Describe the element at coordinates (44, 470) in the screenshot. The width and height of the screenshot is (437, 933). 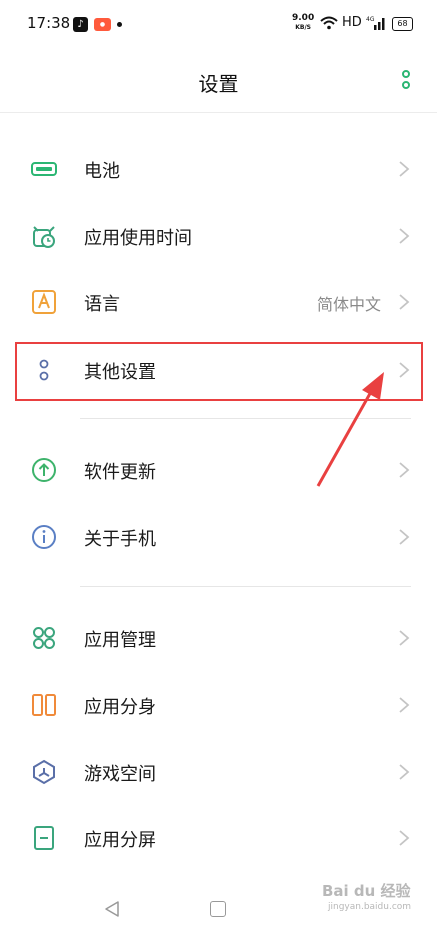
I see `arrow-up-circle-icon` at that location.